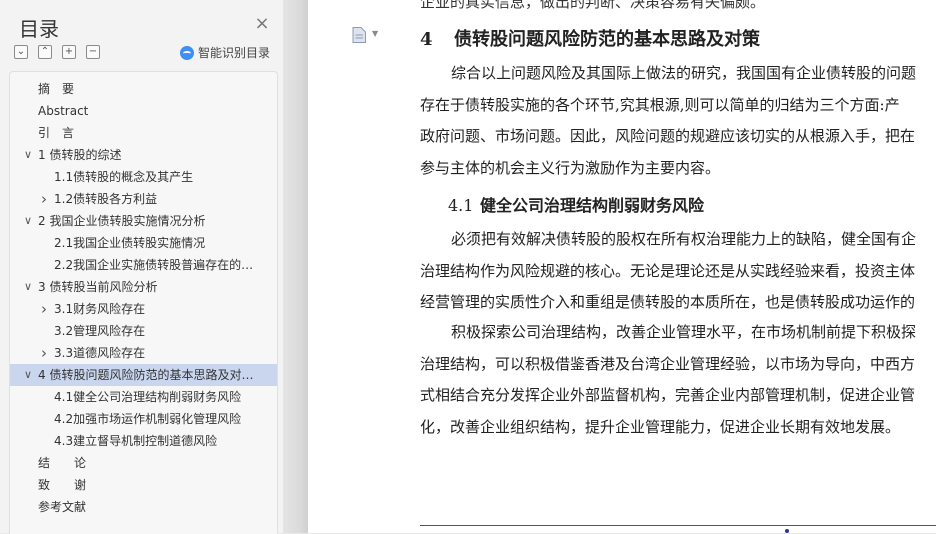 This screenshot has width=936, height=534. I want to click on toc-item-label: 引 言, so click(56, 133).